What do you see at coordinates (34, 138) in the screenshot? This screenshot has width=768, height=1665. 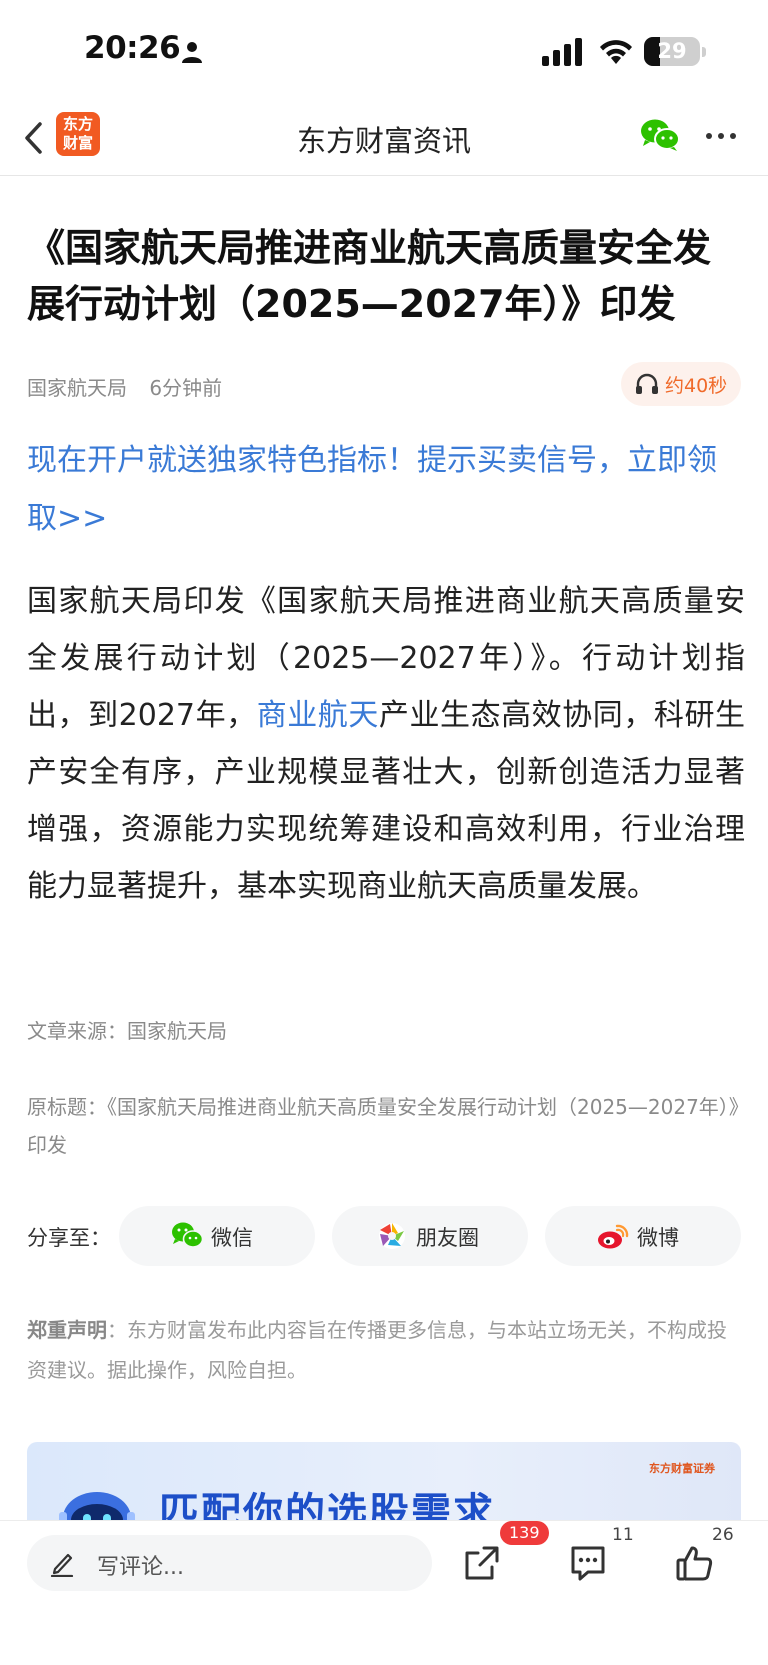 I see `back-icon` at bounding box center [34, 138].